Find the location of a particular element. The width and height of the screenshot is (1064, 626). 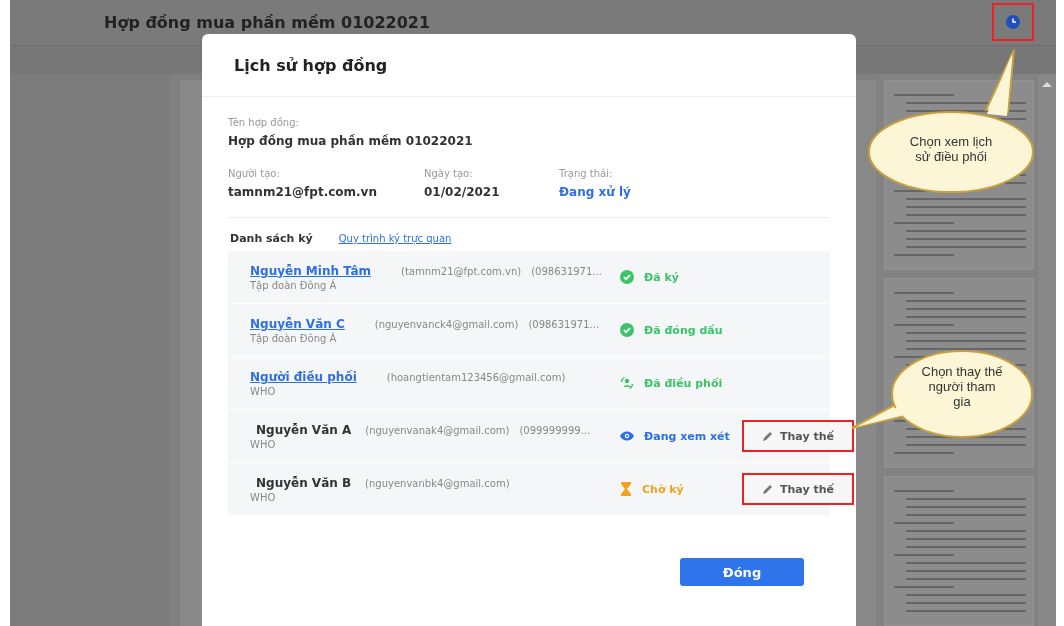

people-sync-icon is located at coordinates (627, 383).